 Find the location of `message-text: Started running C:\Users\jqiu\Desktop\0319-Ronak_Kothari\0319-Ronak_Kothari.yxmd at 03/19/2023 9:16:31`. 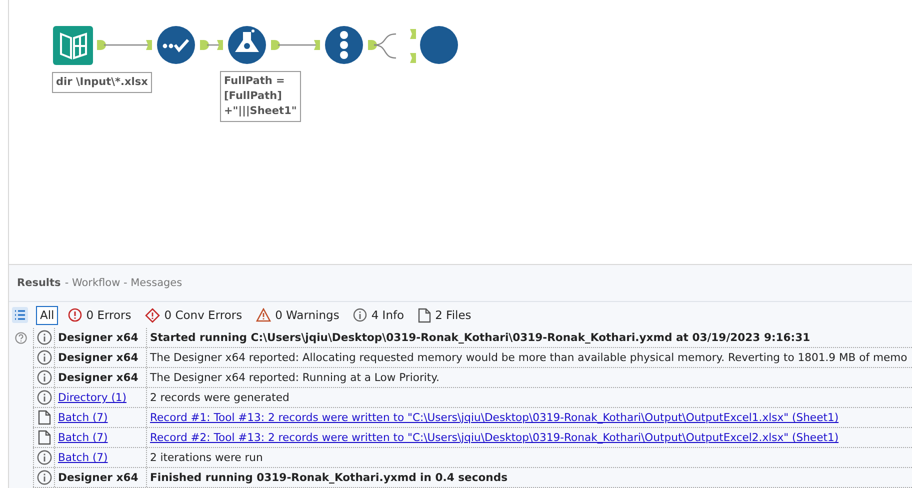

message-text: Started running C:\Users\jqiu\Desktop\0319-Ronak_Kothari\0319-Ronak_Kothari.yxmd at 03/19/2023 9:16:31 is located at coordinates (480, 337).